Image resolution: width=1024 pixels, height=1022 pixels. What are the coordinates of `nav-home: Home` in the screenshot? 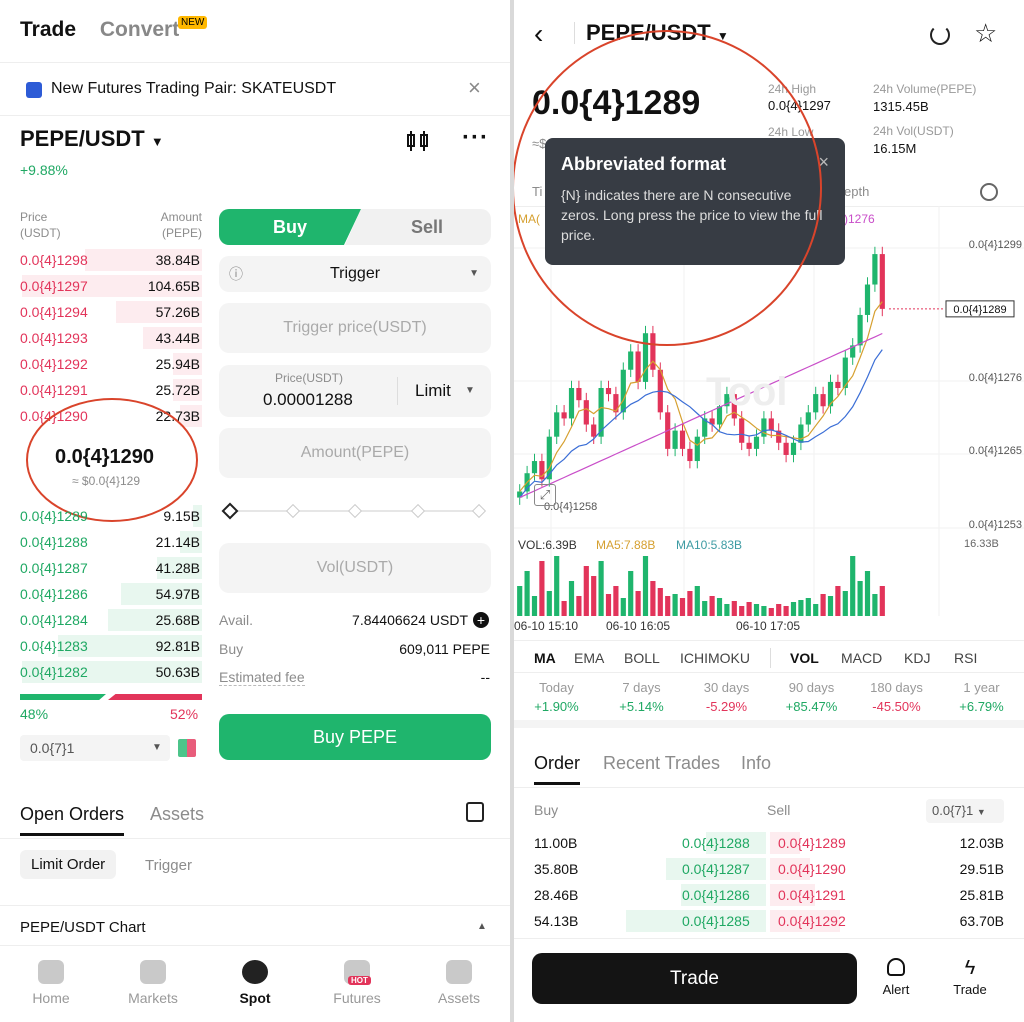 It's located at (51, 983).